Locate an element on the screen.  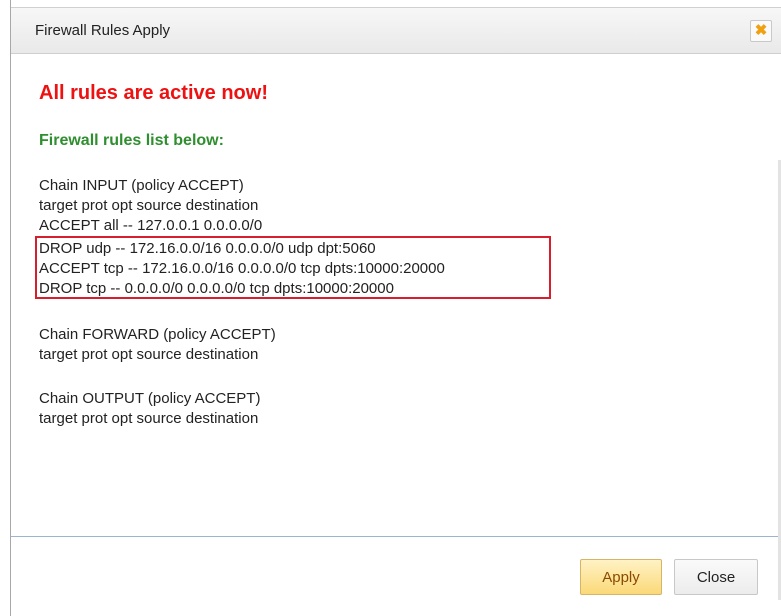
output-column-header: target prot opt source destination is located at coordinates (149, 418).